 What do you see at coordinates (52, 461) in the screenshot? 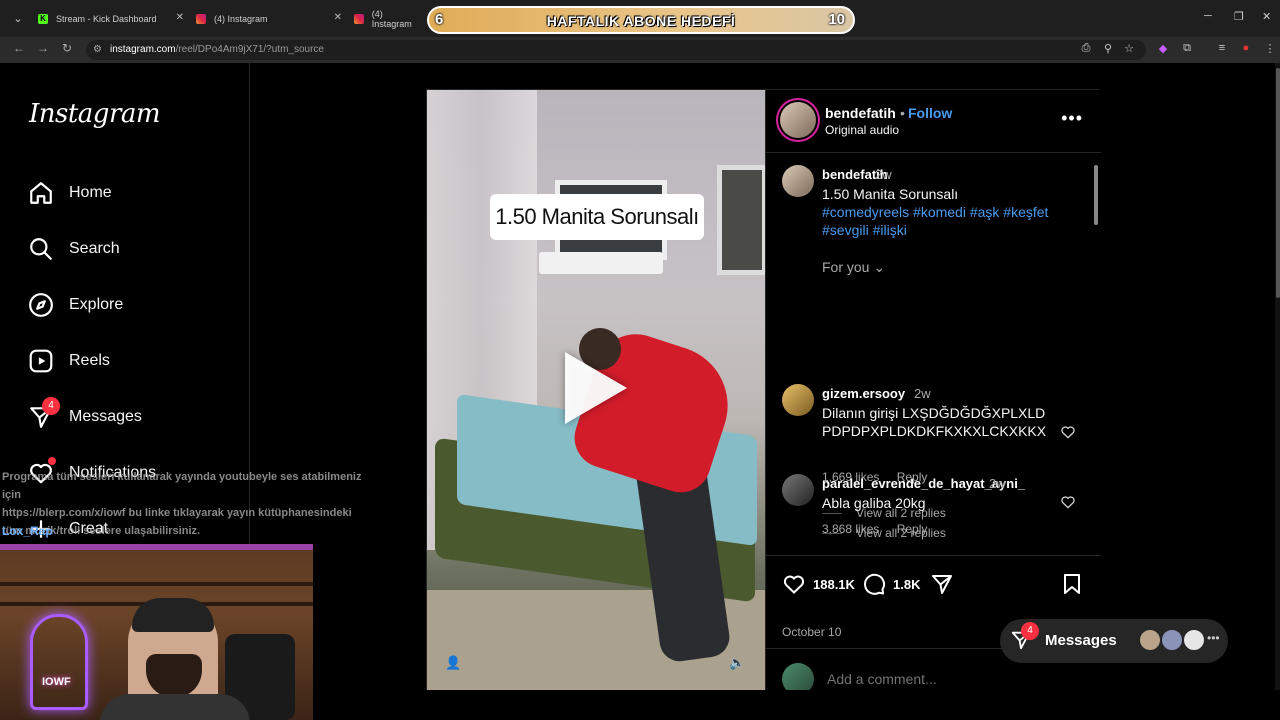
I see `notification-dot` at bounding box center [52, 461].